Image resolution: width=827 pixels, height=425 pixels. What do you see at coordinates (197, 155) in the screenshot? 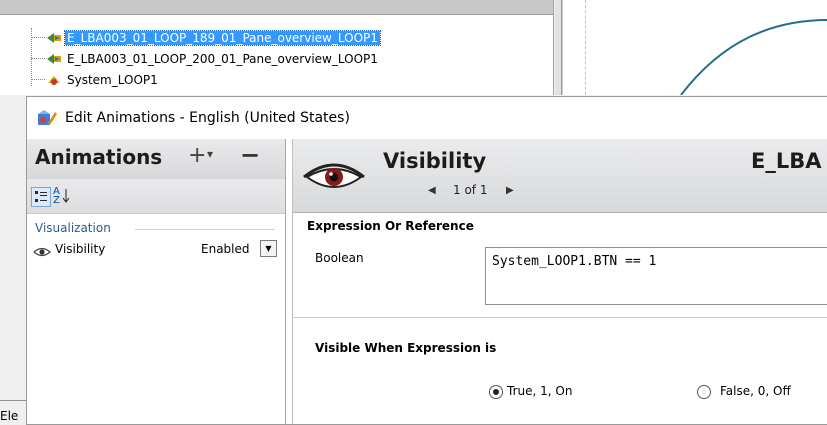
I see `add-animation-button: +` at bounding box center [197, 155].